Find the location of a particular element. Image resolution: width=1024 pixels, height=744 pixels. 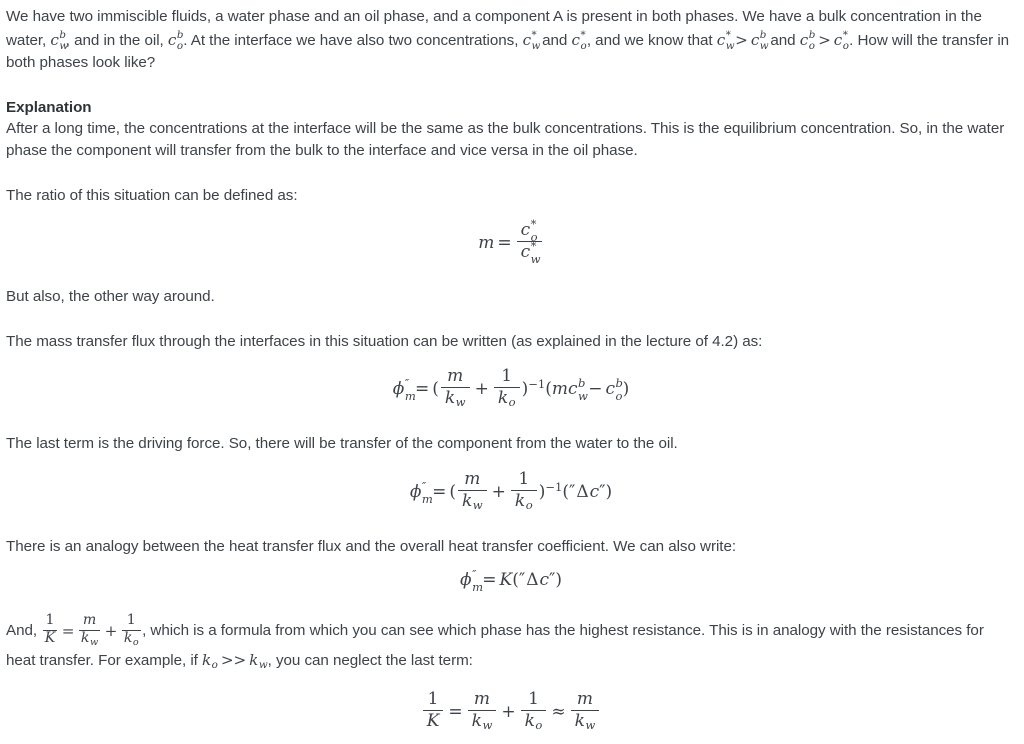

relation-greater: > is located at coordinates (824, 39).